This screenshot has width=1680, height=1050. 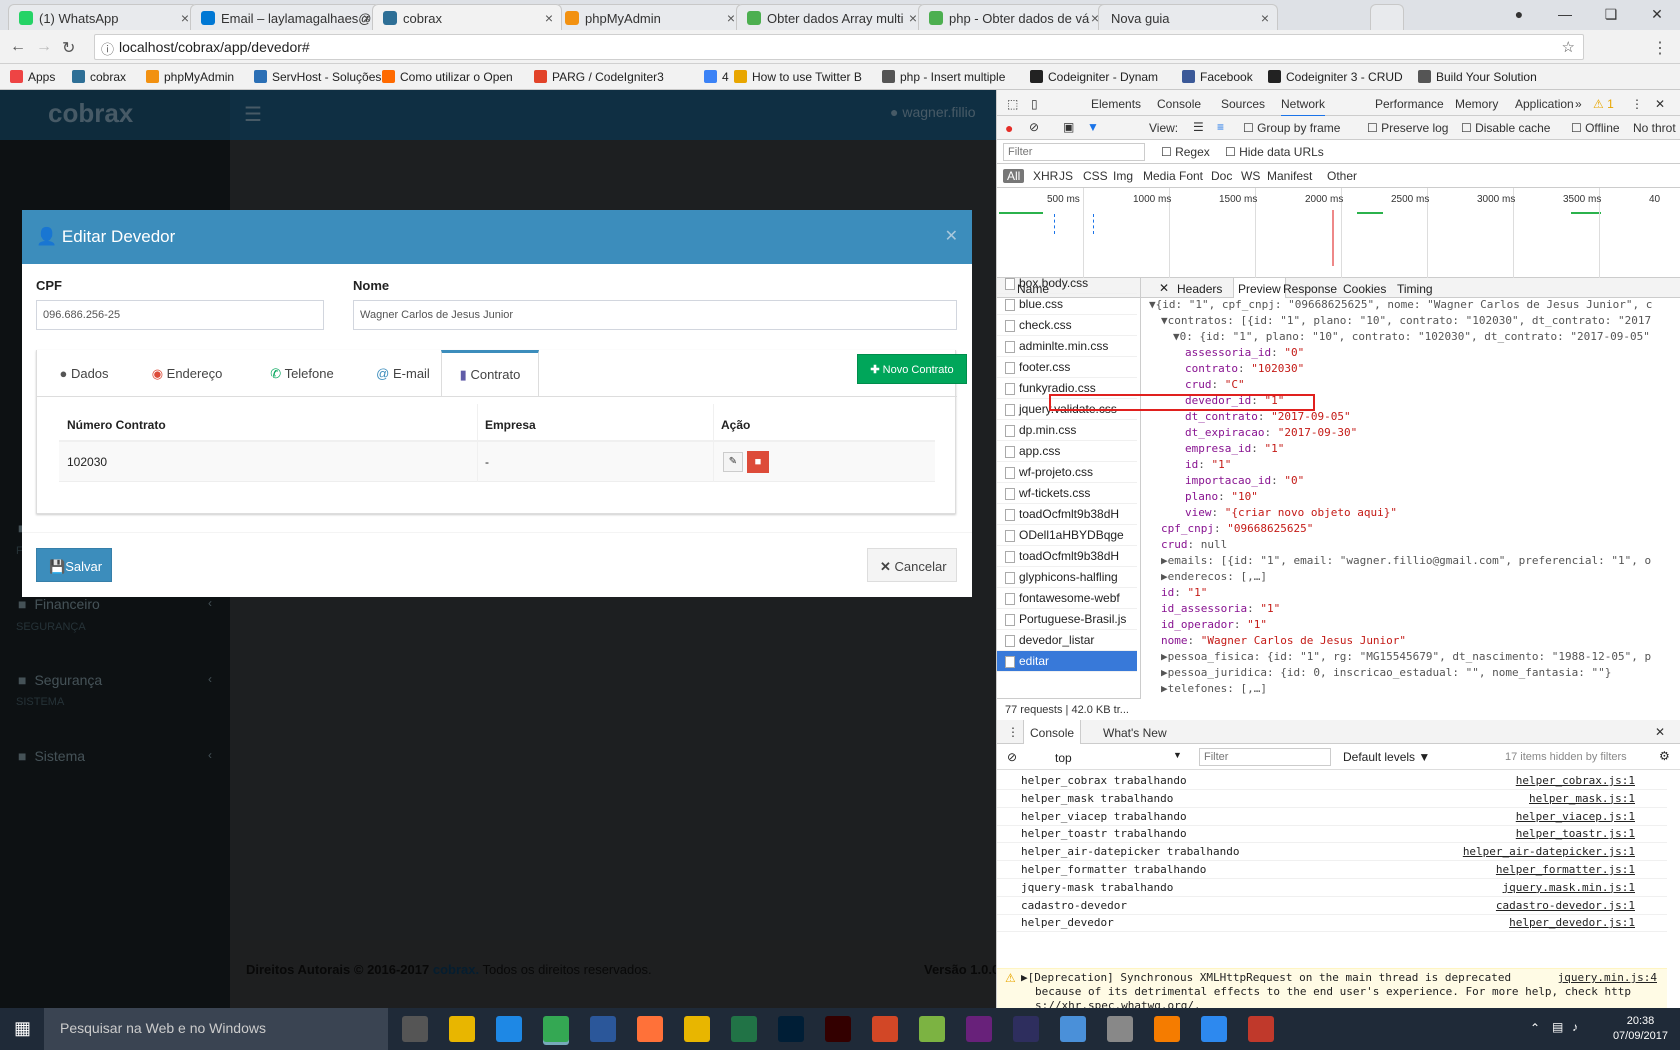 What do you see at coordinates (1185, 152) in the screenshot?
I see `regex-checkbox: ☐ Regex` at bounding box center [1185, 152].